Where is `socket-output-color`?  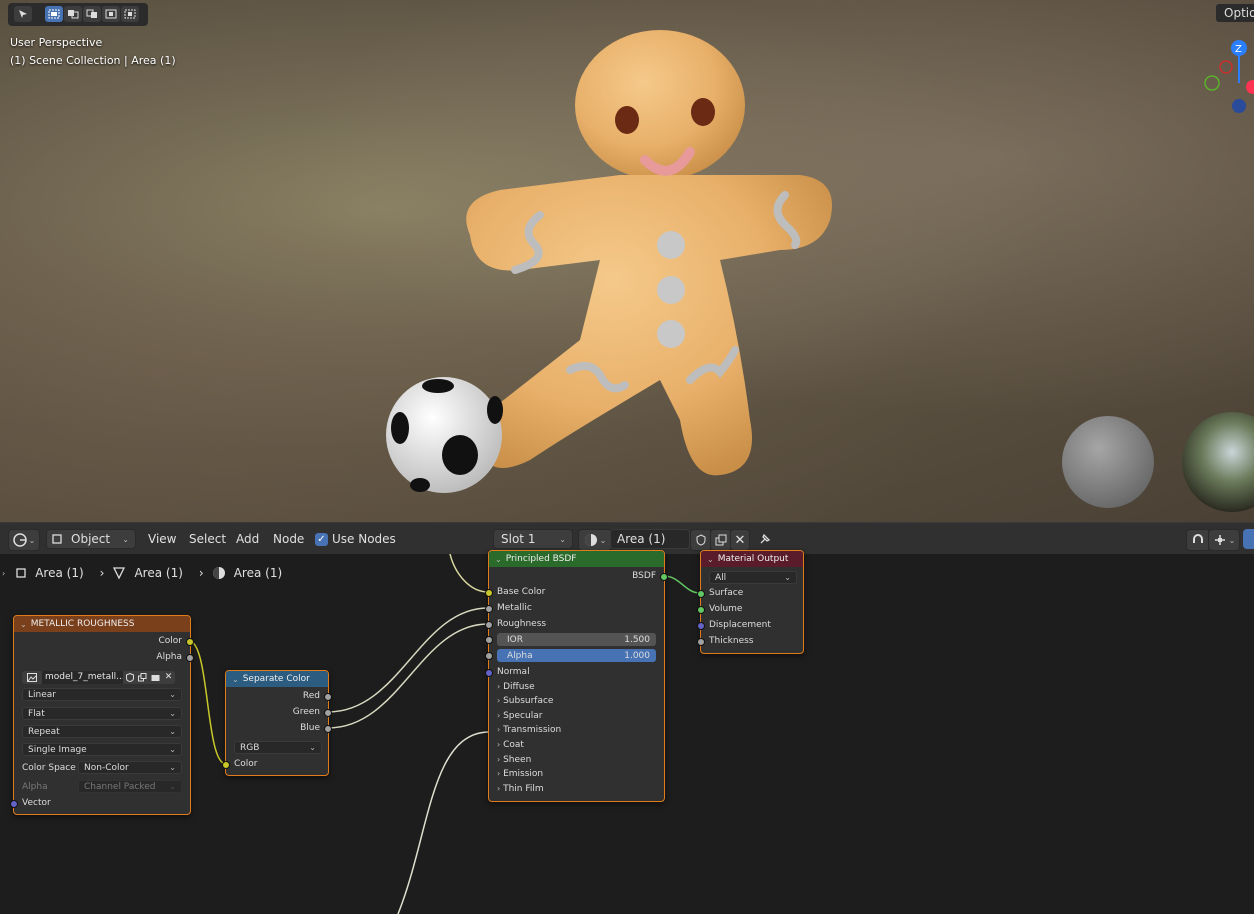 socket-output-color is located at coordinates (190, 642).